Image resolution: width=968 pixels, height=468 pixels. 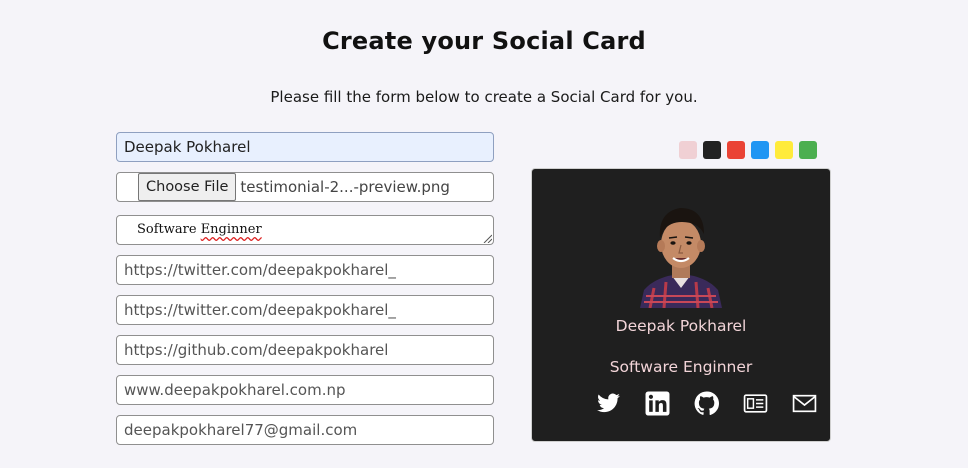 What do you see at coordinates (681, 367) in the screenshot?
I see `card-job-title: Software Enginner` at bounding box center [681, 367].